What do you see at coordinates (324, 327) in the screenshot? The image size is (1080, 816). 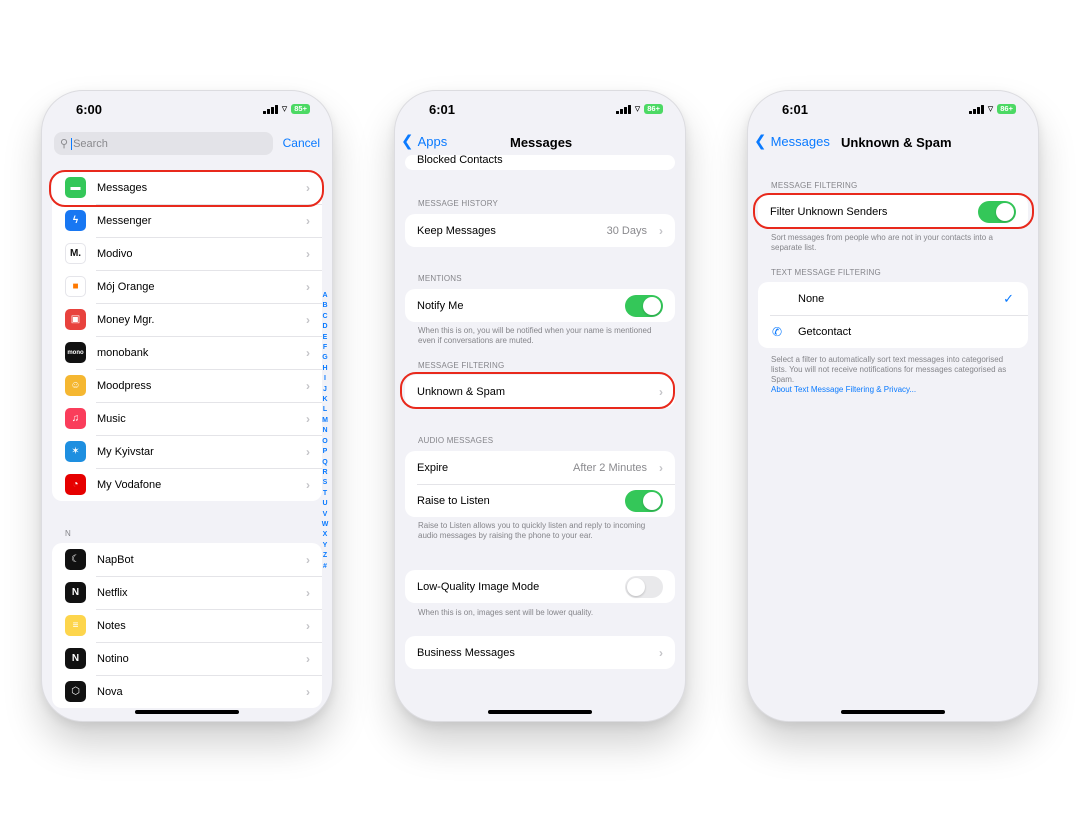 I see `alphabet-index-letter: D` at bounding box center [324, 327].